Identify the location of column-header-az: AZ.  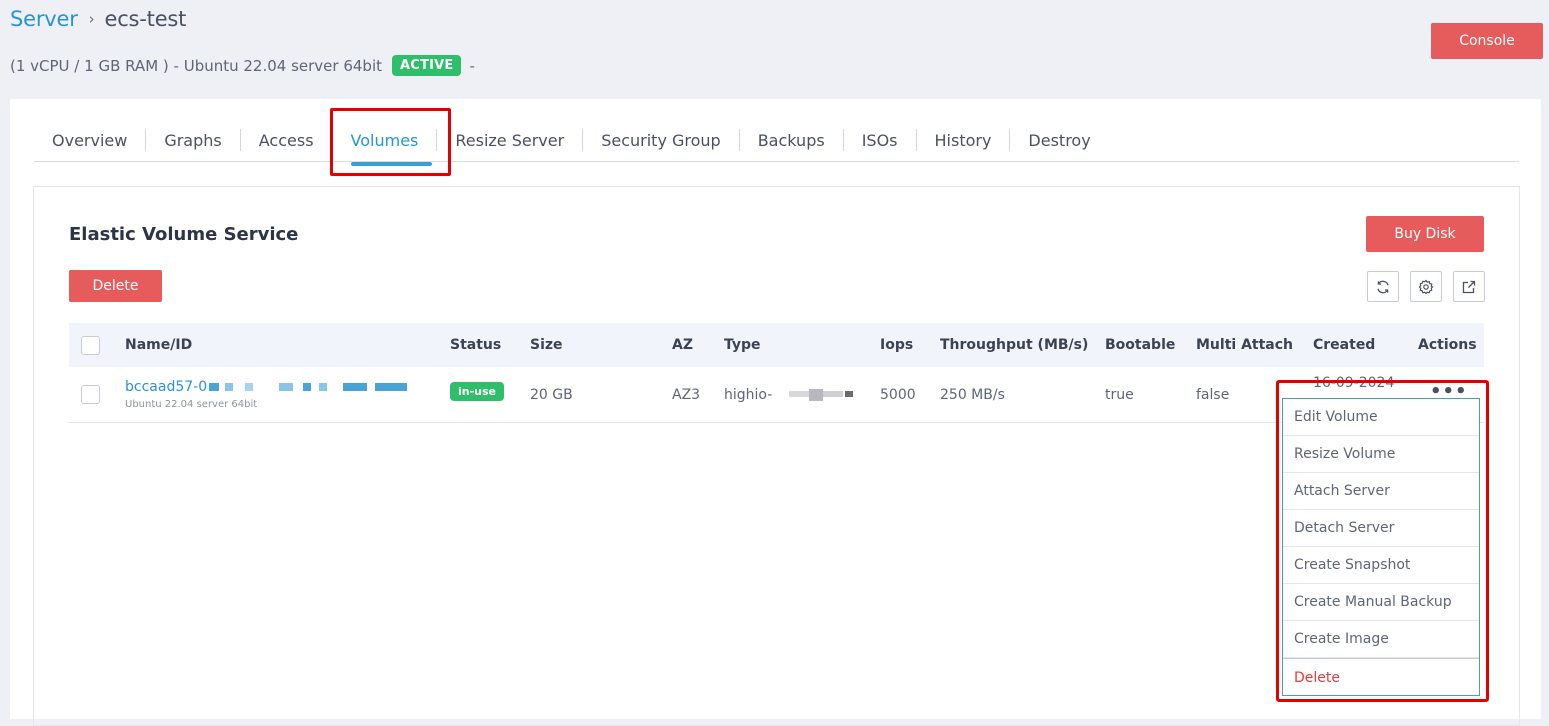
(682, 345).